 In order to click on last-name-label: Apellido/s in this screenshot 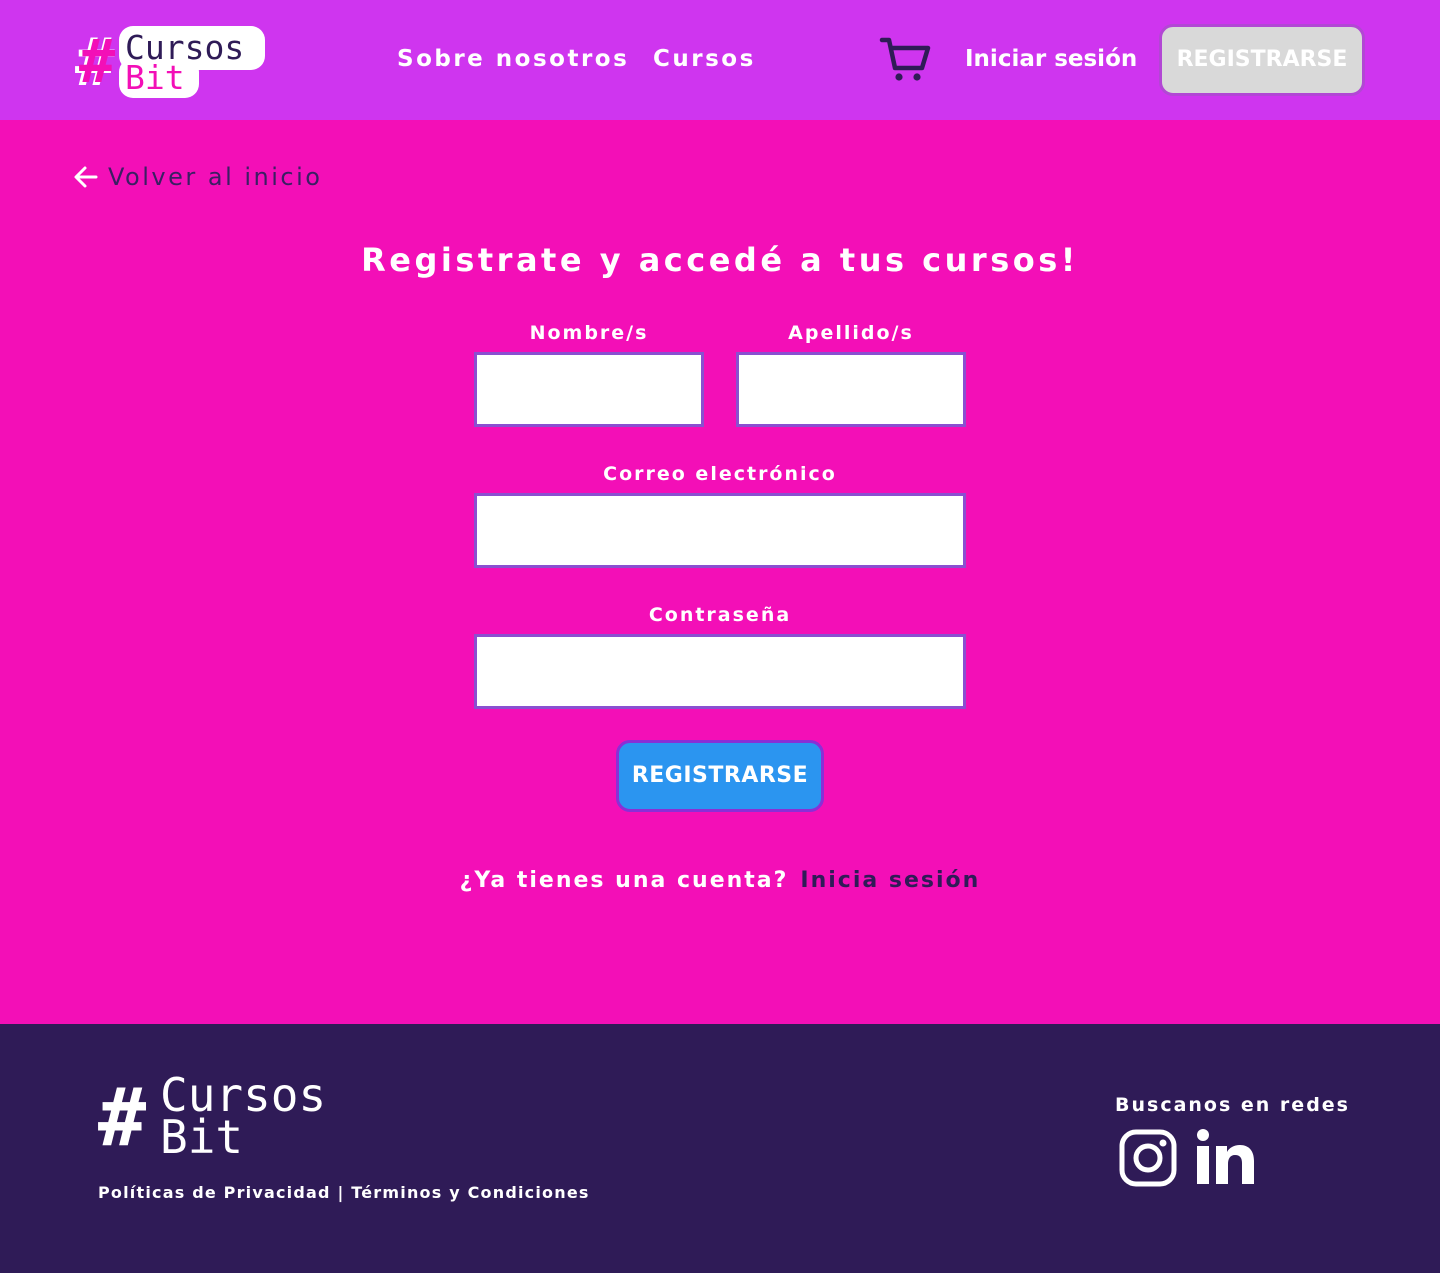, I will do `click(851, 333)`.